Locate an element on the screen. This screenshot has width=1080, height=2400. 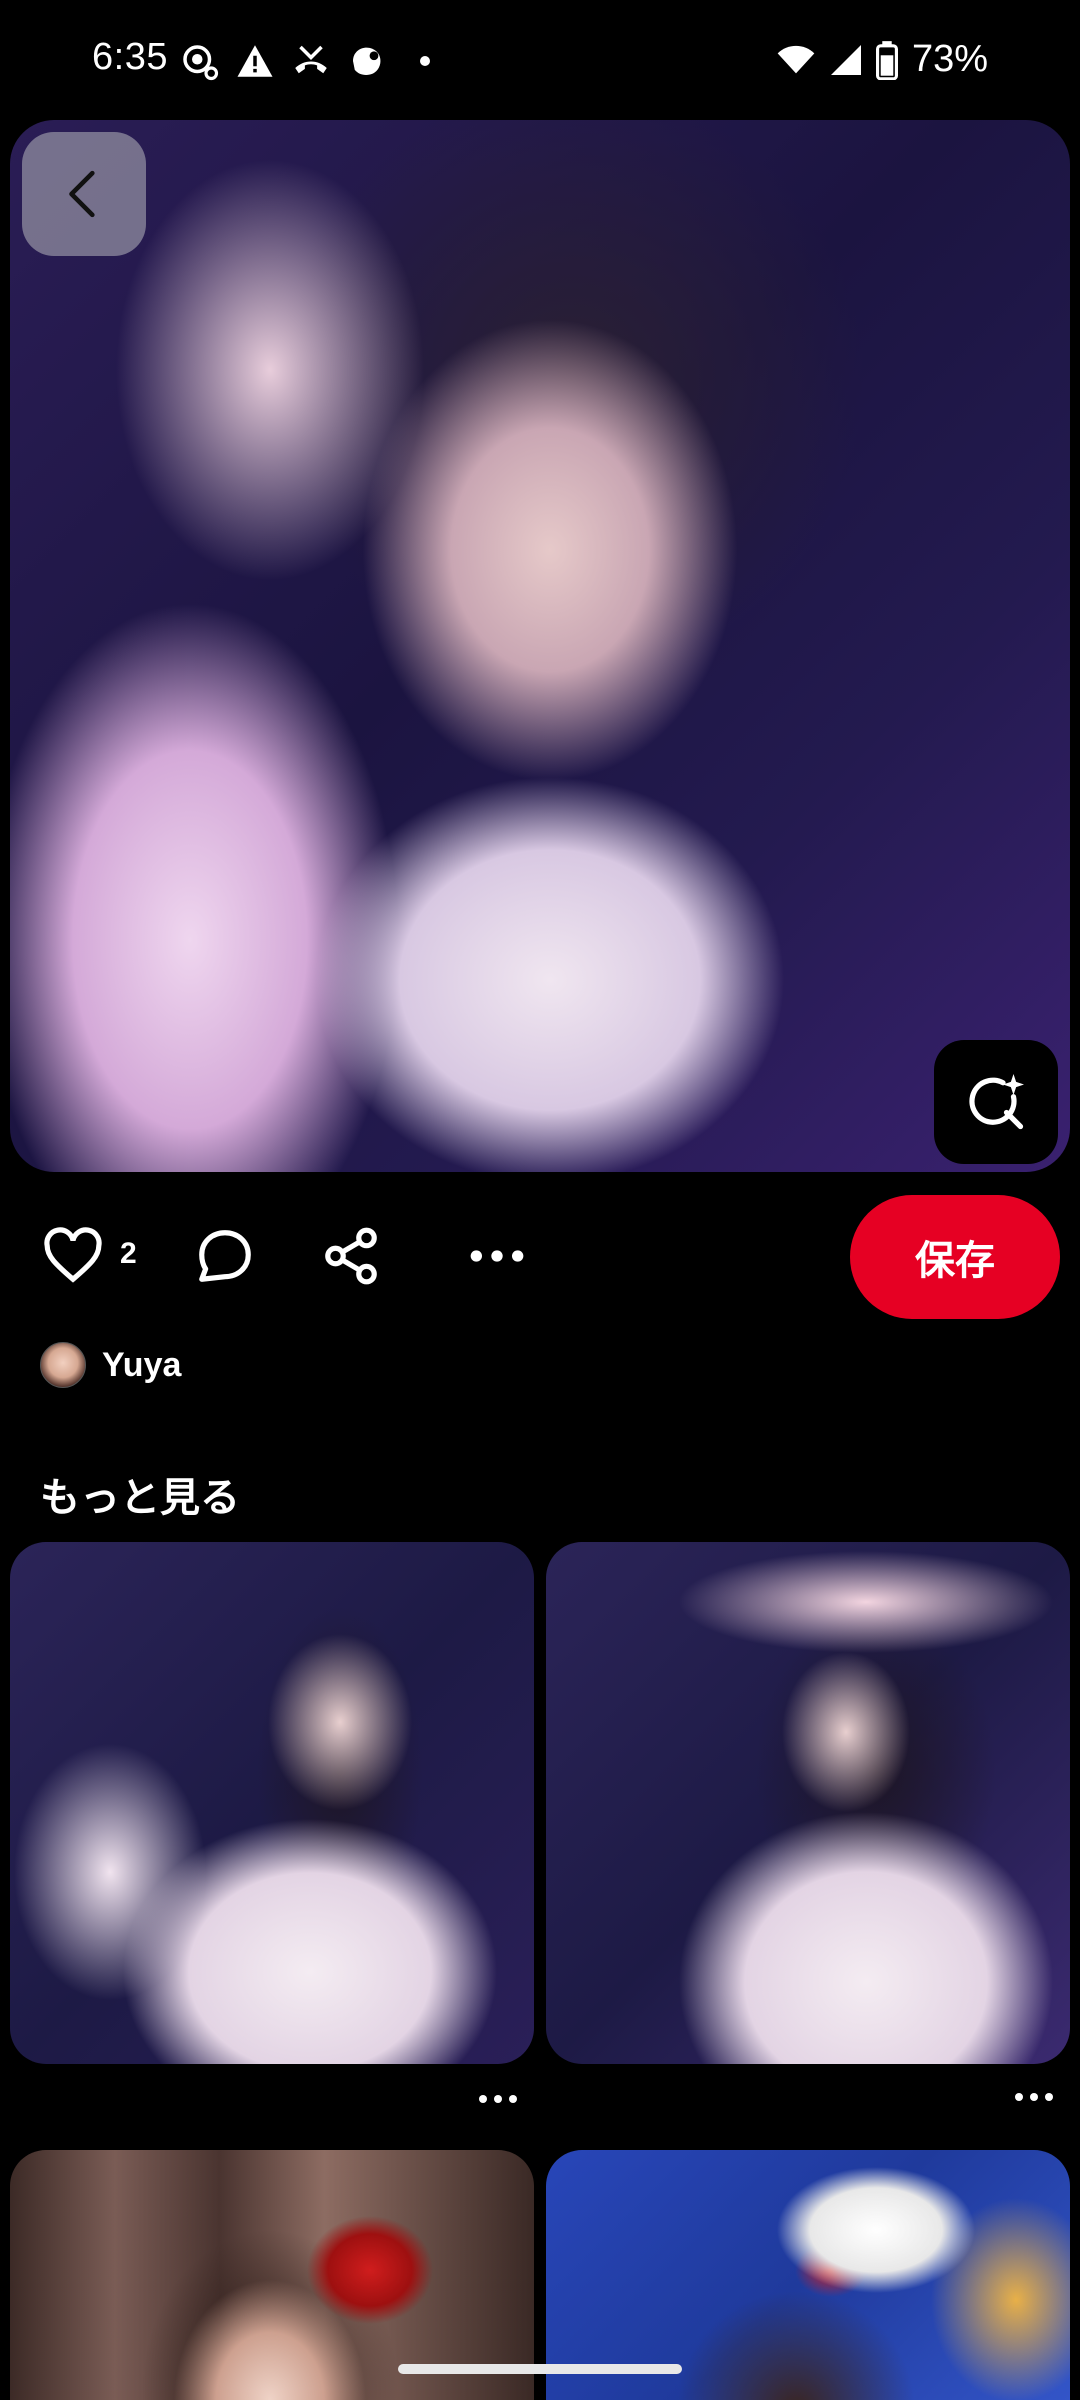
wifi-icon is located at coordinates (796, 59).